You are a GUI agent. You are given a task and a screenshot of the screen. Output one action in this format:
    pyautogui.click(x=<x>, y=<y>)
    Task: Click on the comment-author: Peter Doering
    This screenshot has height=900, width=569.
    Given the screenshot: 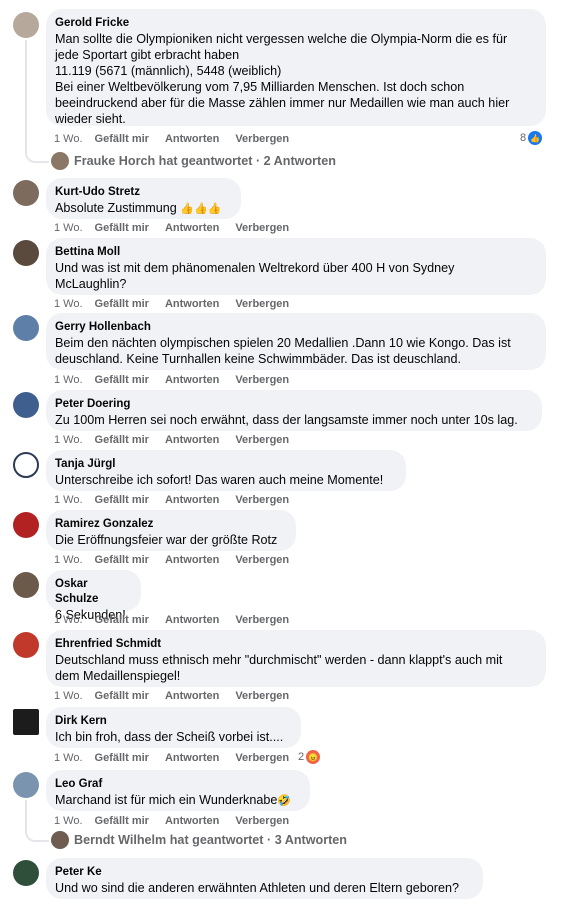 What is the action you would take?
    pyautogui.click(x=292, y=404)
    